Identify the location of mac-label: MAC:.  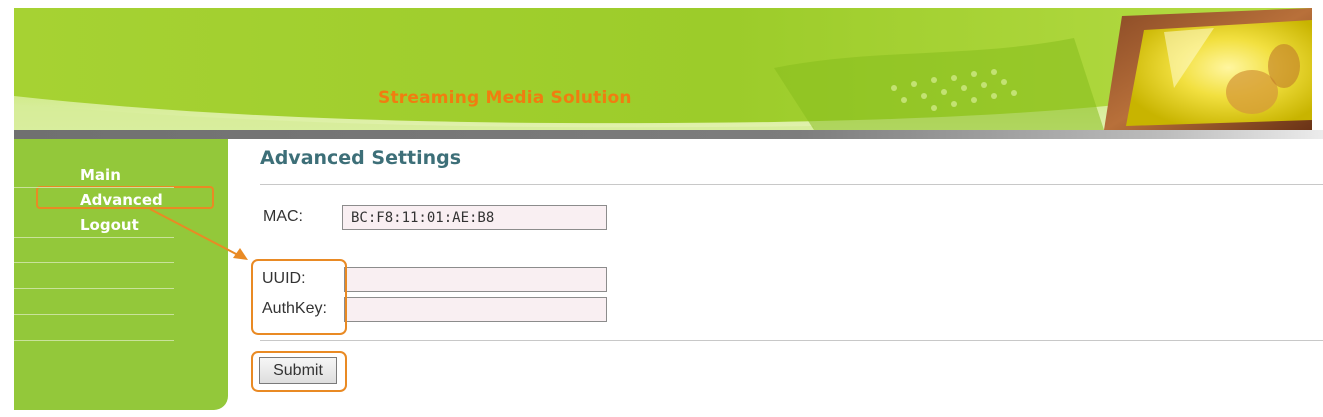
(283, 216).